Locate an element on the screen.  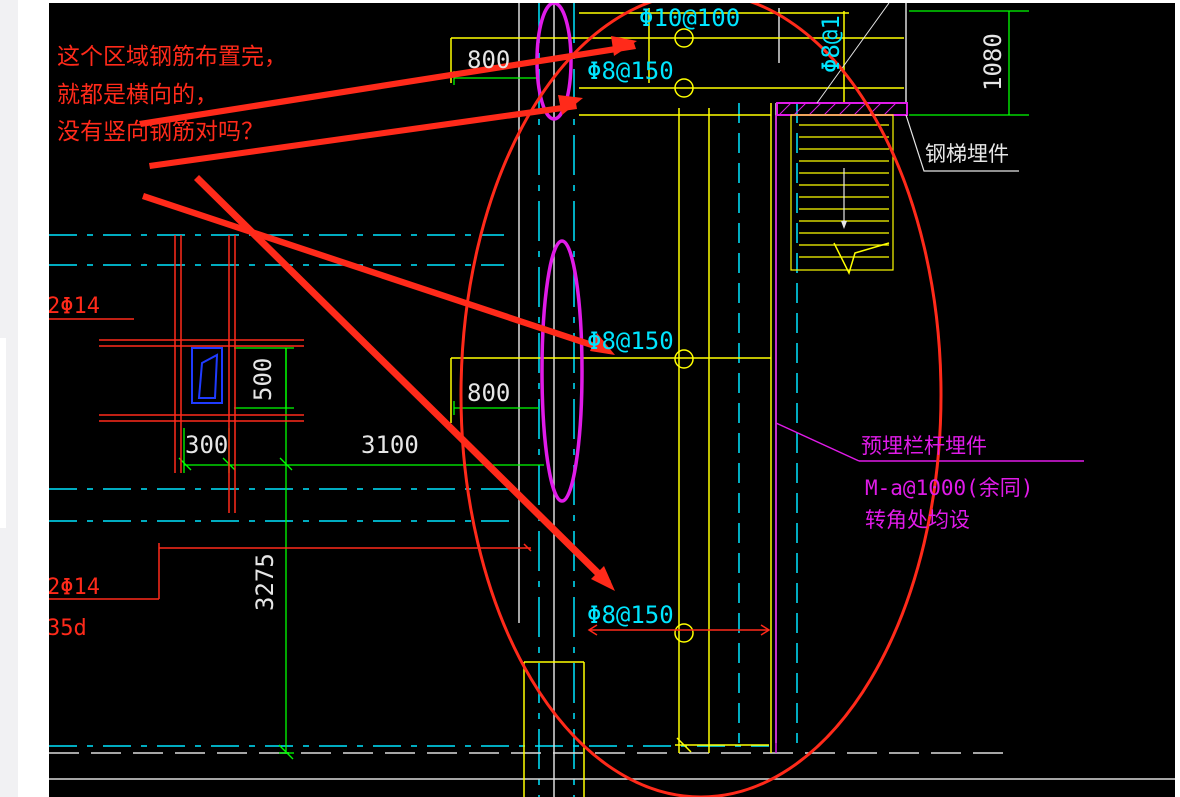
railing-text: 预埋栏杆埋件 M-a@1000(余同) 转角处均设 is located at coordinates (947, 483).